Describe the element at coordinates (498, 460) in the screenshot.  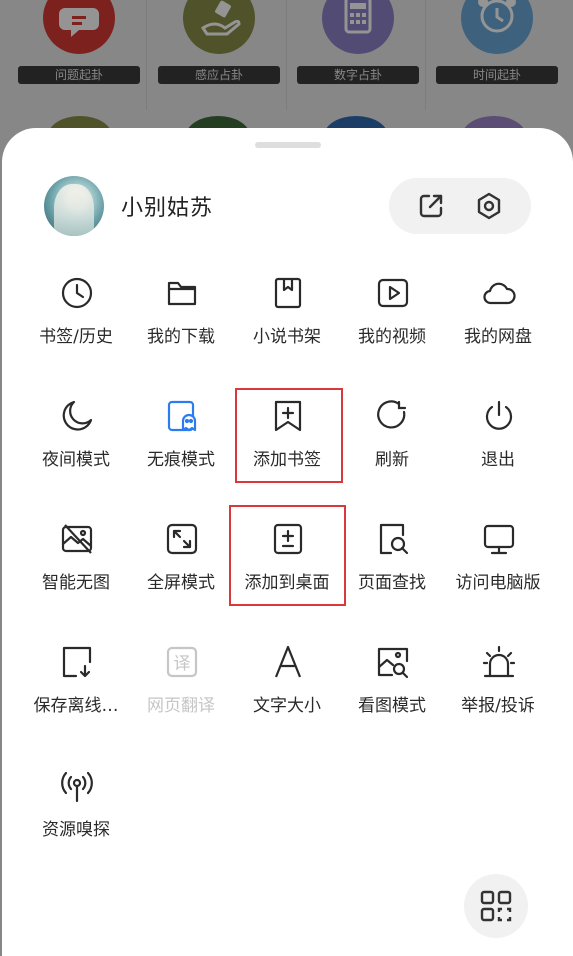
I see `menu-item-label: 退出` at that location.